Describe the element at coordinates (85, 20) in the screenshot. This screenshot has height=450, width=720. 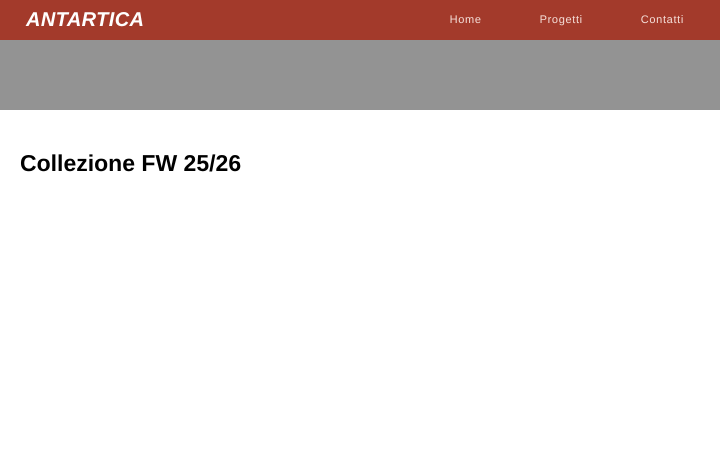
I see `logo: ANTARTICA` at that location.